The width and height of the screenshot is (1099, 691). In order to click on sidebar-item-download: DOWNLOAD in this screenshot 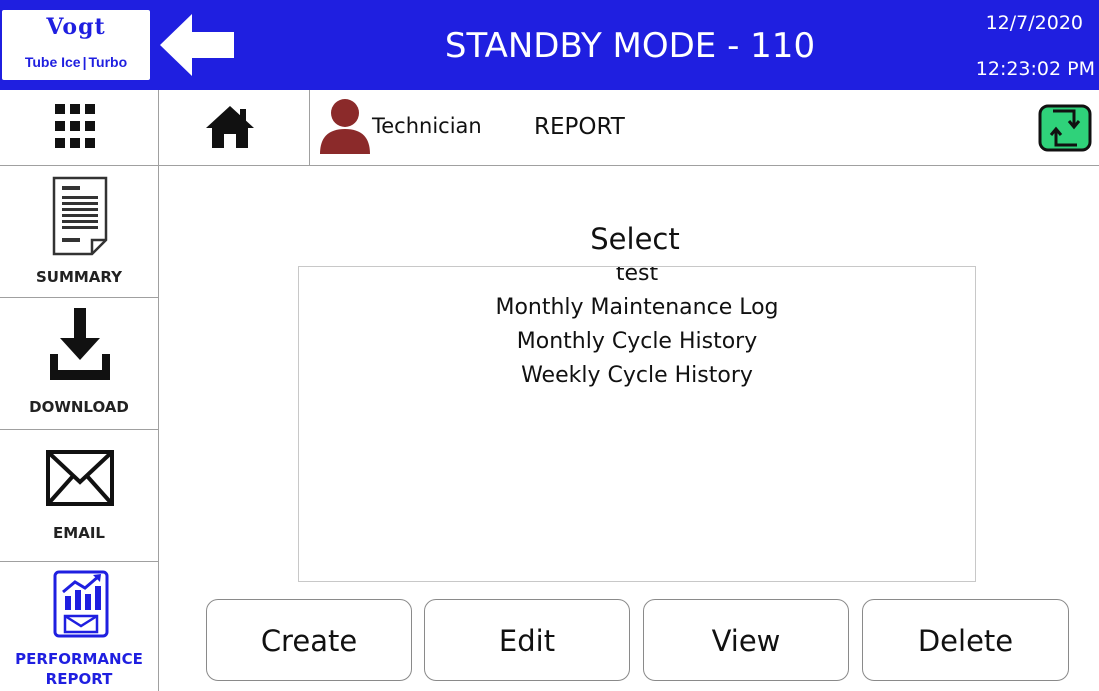, I will do `click(79, 364)`.